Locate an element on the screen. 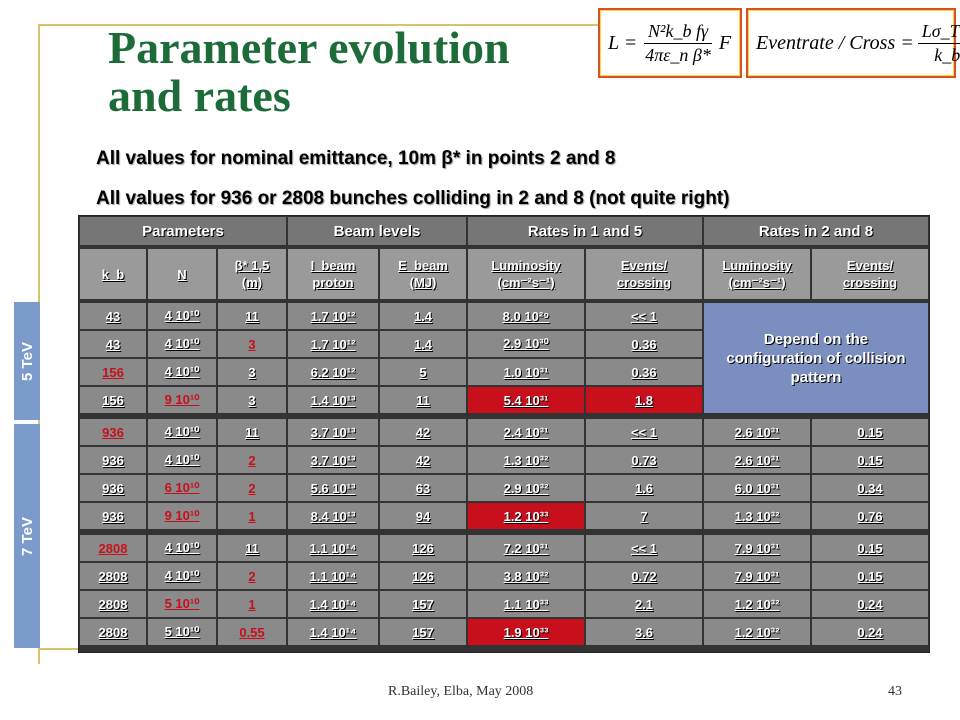 The height and width of the screenshot is (720, 960). table-cell: 42 is located at coordinates (423, 432).